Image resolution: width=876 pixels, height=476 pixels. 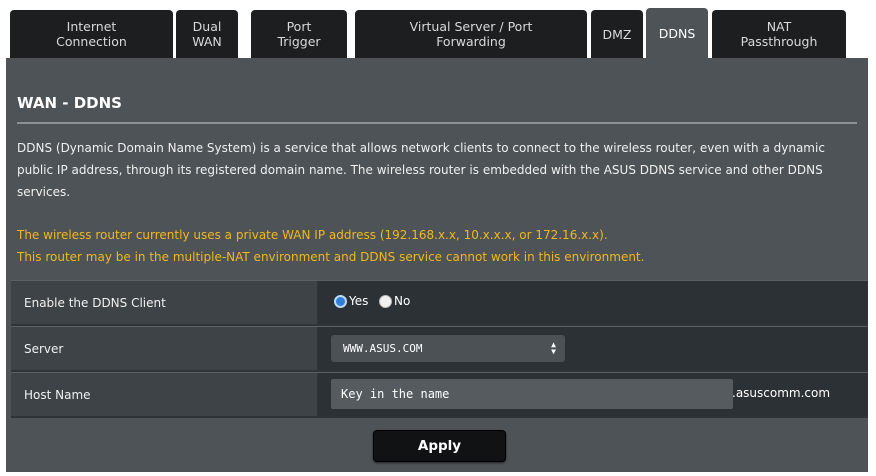 What do you see at coordinates (164, 394) in the screenshot?
I see `host-name-label: Host Name` at bounding box center [164, 394].